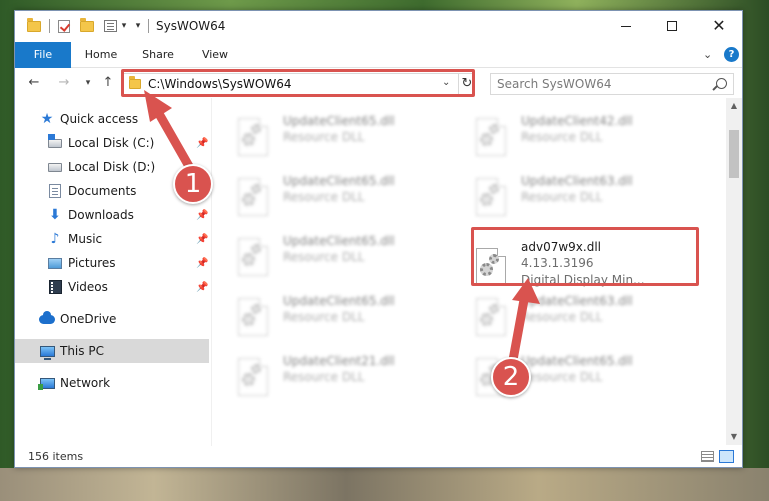 This screenshot has width=769, height=501. Describe the element at coordinates (87, 26) in the screenshot. I see `new-folder-icon` at that location.